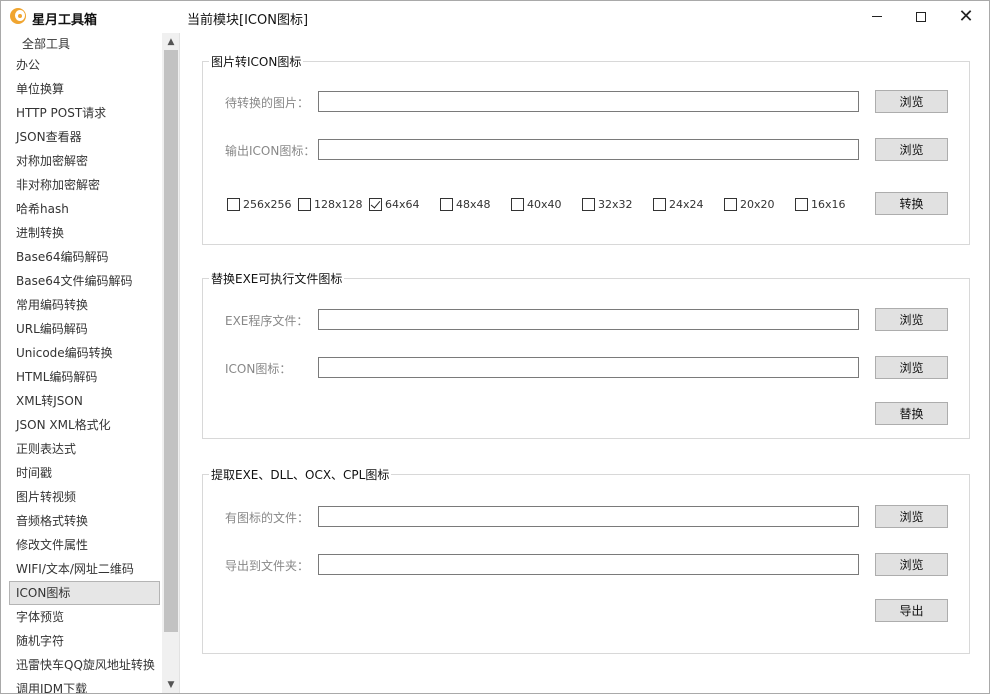  What do you see at coordinates (267, 321) in the screenshot?
I see `exe-file-label: EXE程序文件：` at bounding box center [267, 321].